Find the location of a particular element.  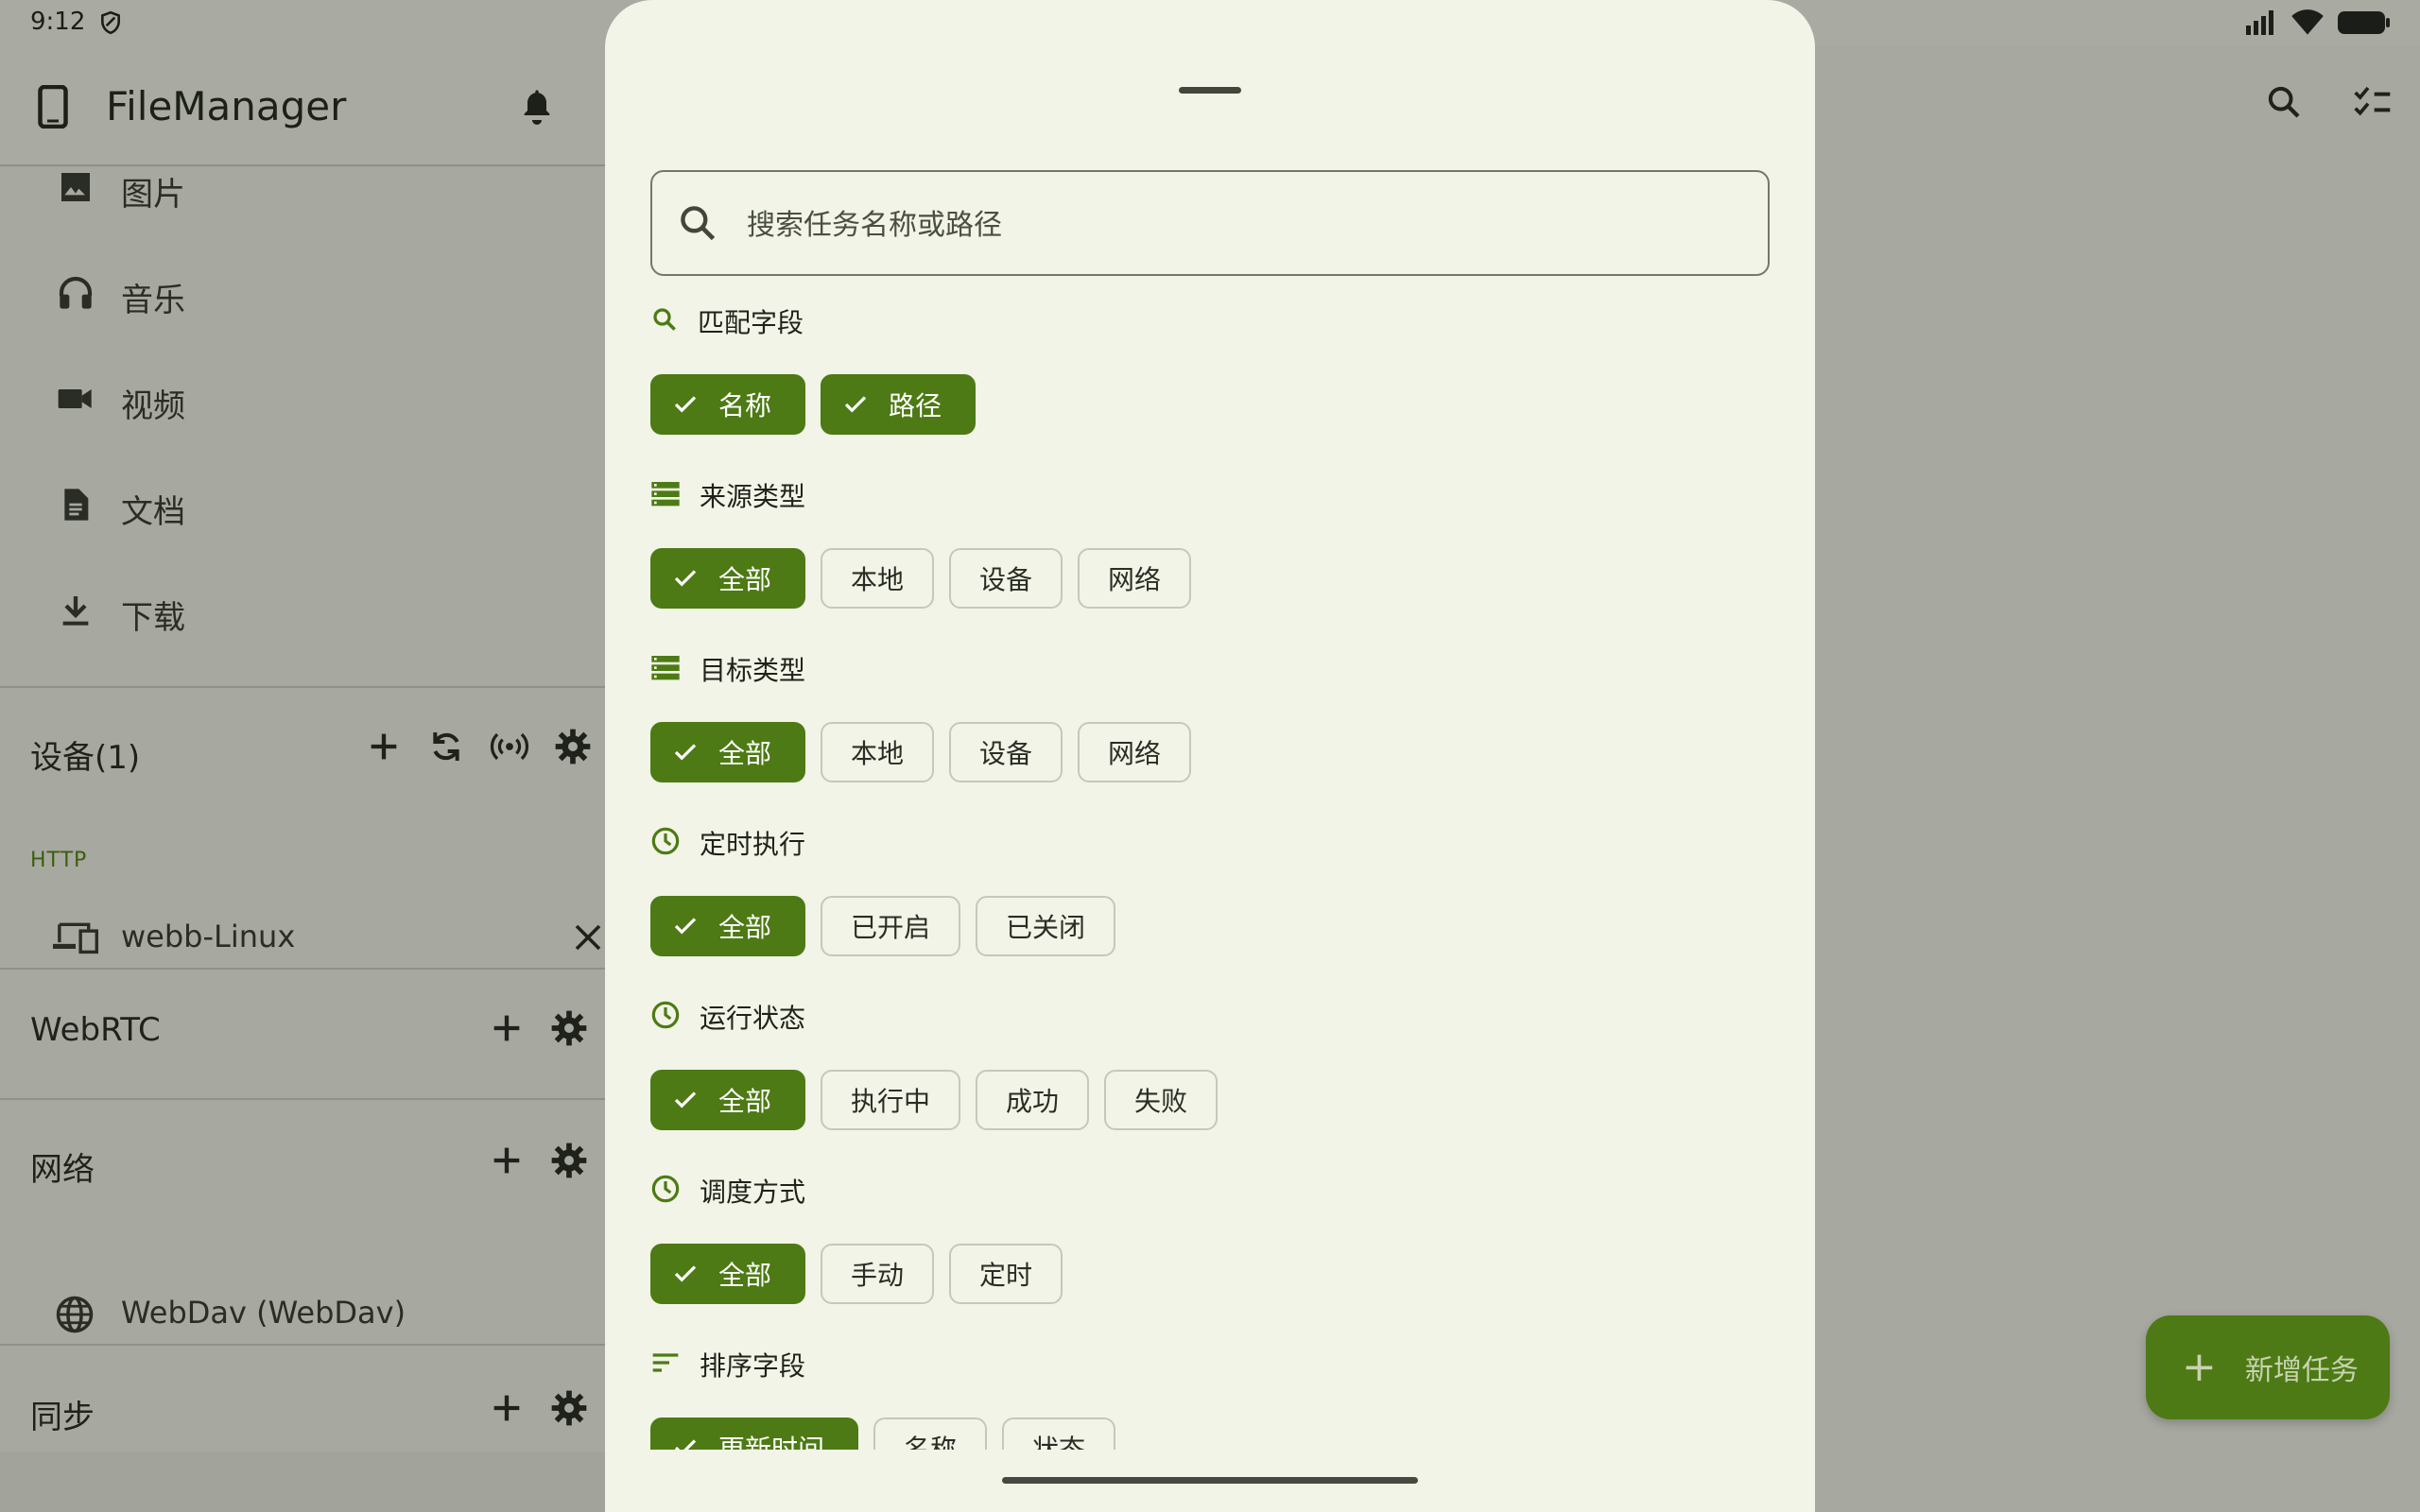

gesture-bar is located at coordinates (1210, 1480).